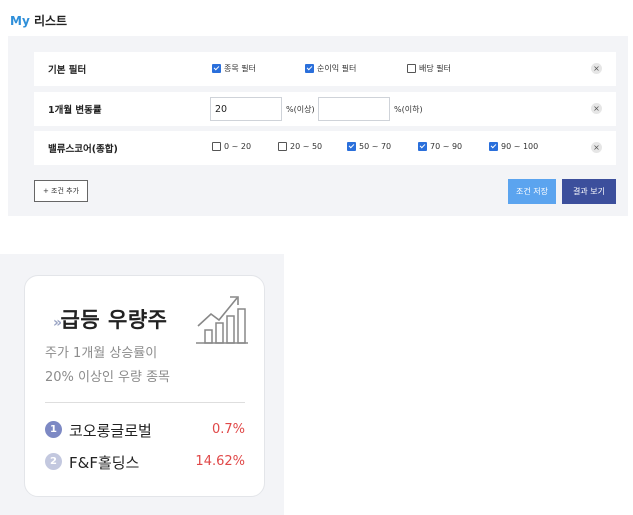  Describe the element at coordinates (53, 461) in the screenshot. I see `rank-badge: 2` at that location.